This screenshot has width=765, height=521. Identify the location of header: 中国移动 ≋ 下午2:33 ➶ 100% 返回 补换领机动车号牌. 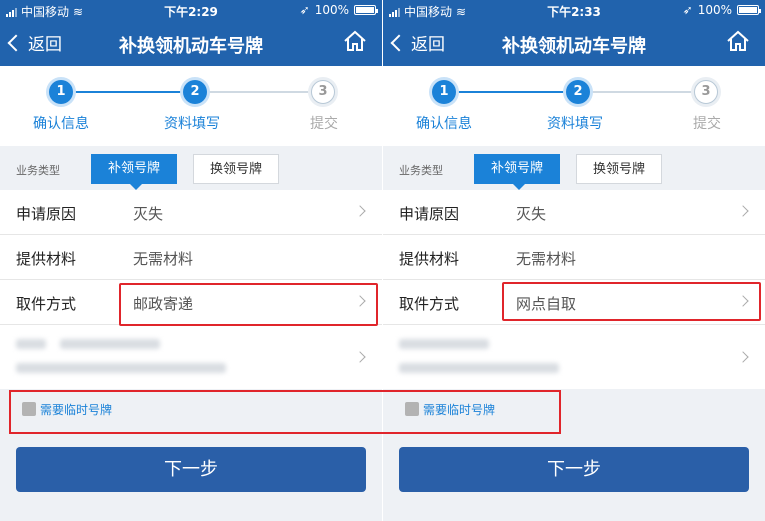
(574, 33).